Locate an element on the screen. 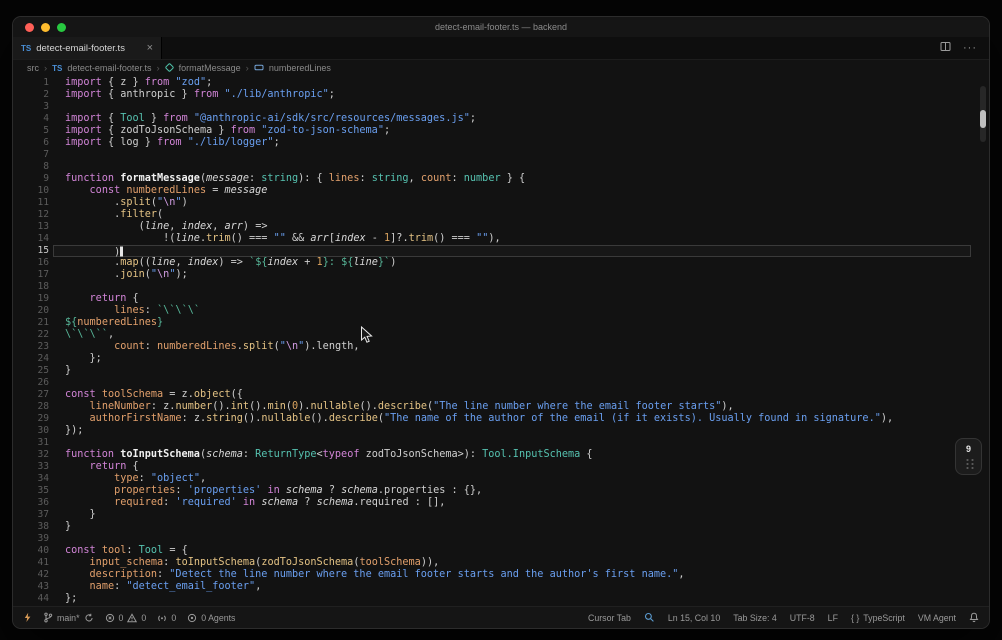 The width and height of the screenshot is (1002, 640). code-line: 17 .join("\n"); is located at coordinates (501, 275).